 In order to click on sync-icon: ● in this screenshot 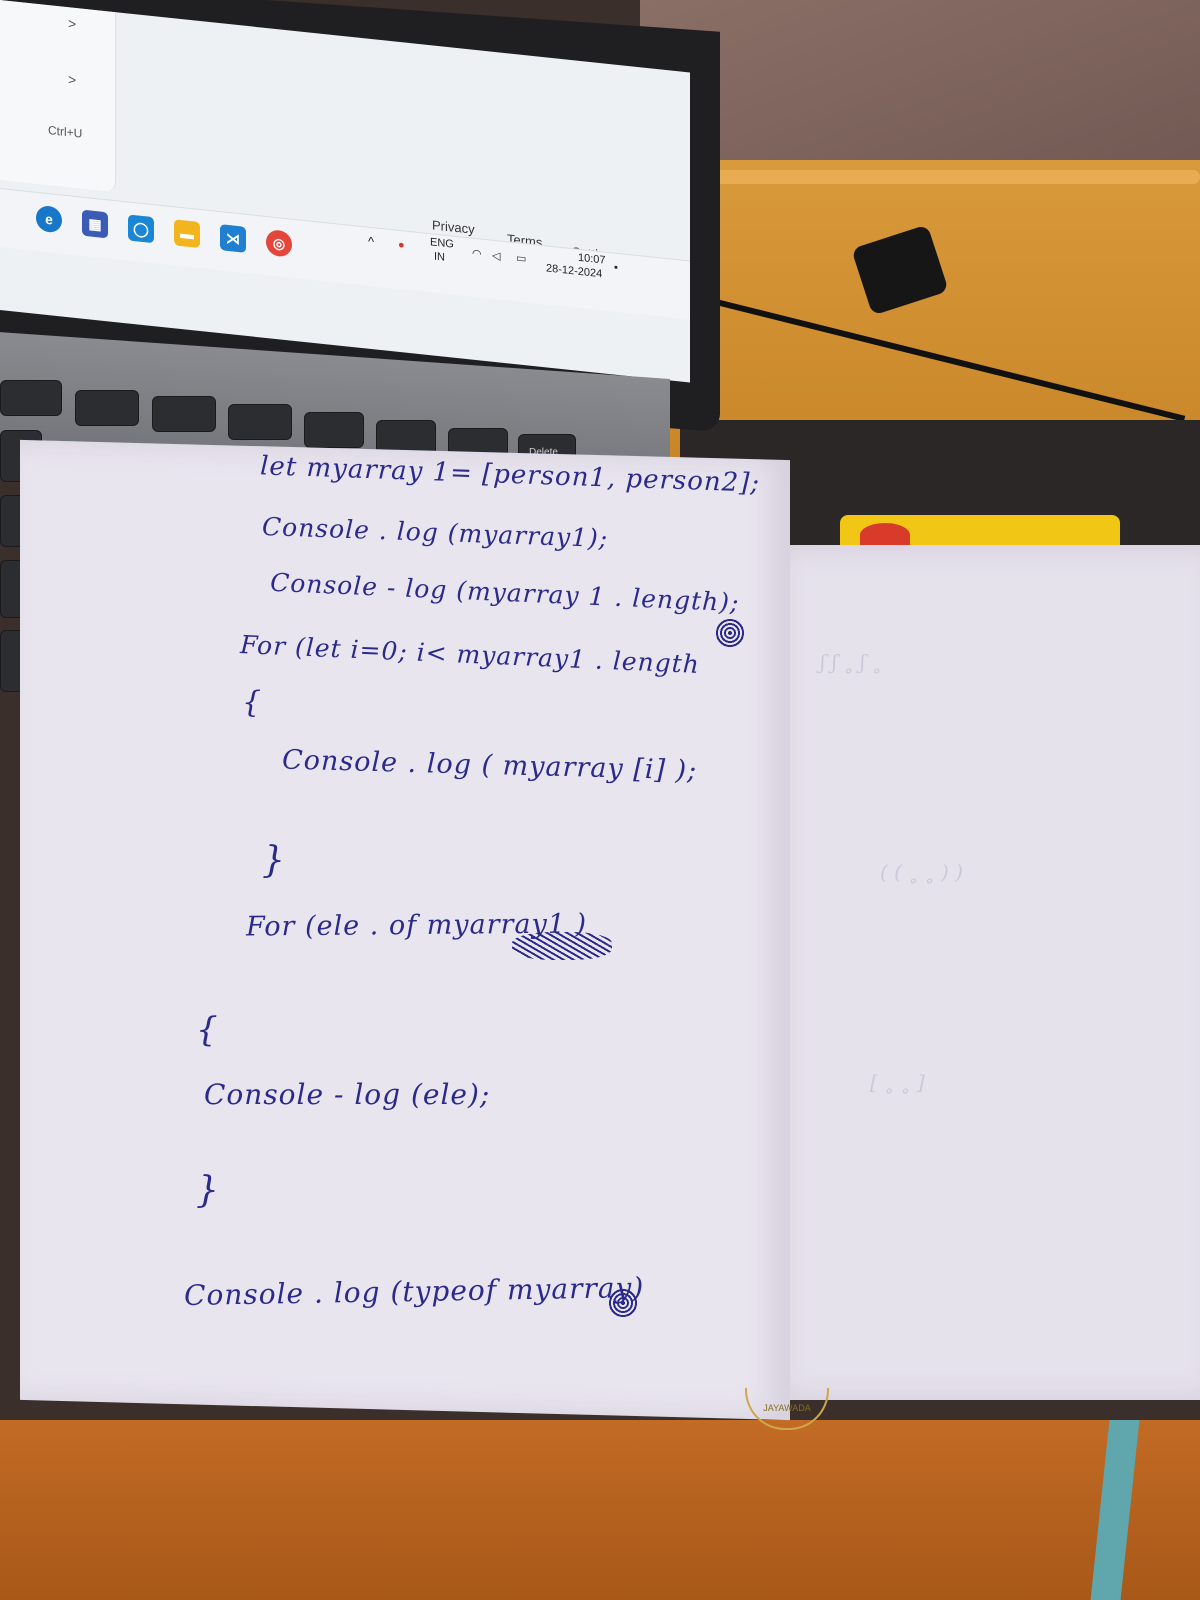, I will do `click(401, 245)`.